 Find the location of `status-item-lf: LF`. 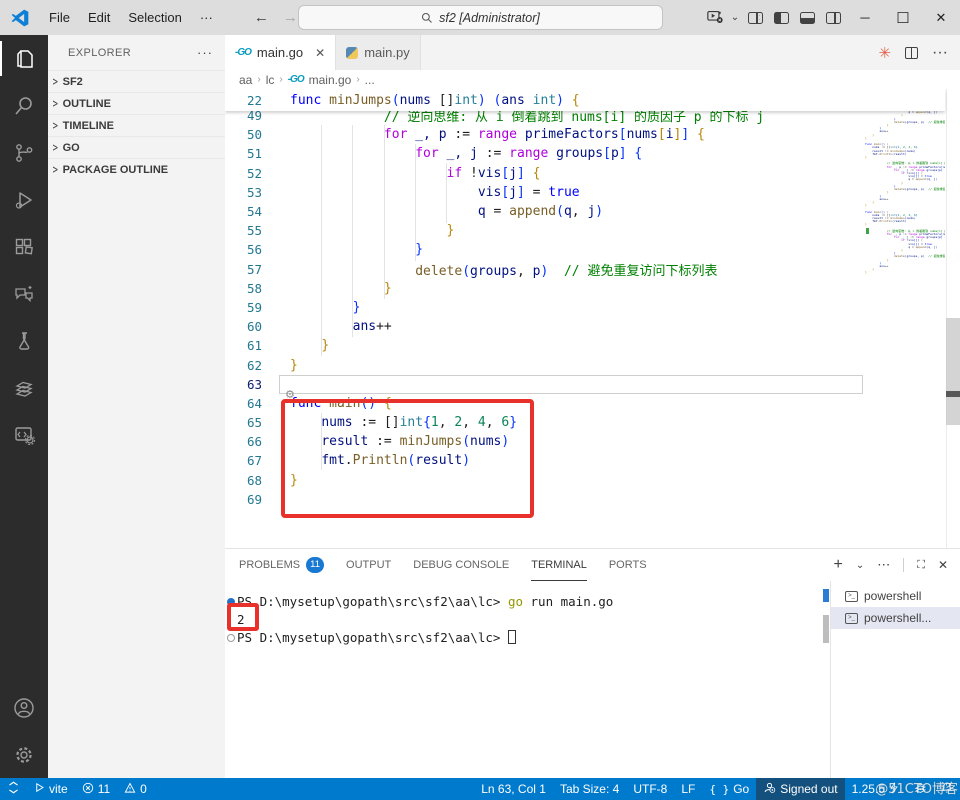

status-item-lf: LF is located at coordinates (688, 789).